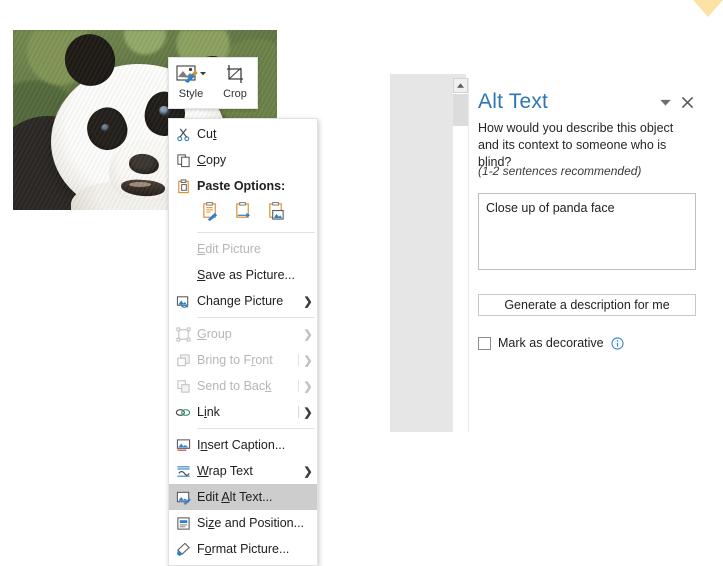  What do you see at coordinates (243, 334) in the screenshot?
I see `context-menu-item-group: Group ❯` at bounding box center [243, 334].